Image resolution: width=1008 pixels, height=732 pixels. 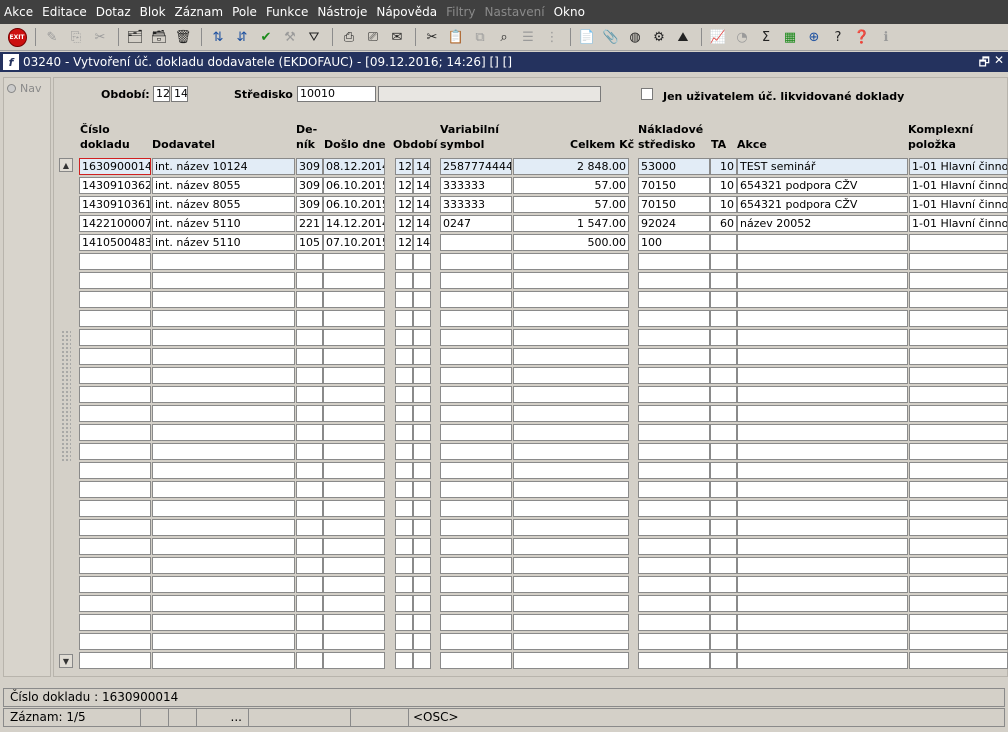 What do you see at coordinates (674, 204) in the screenshot?
I see `cell-nakl: 70150` at bounding box center [674, 204].